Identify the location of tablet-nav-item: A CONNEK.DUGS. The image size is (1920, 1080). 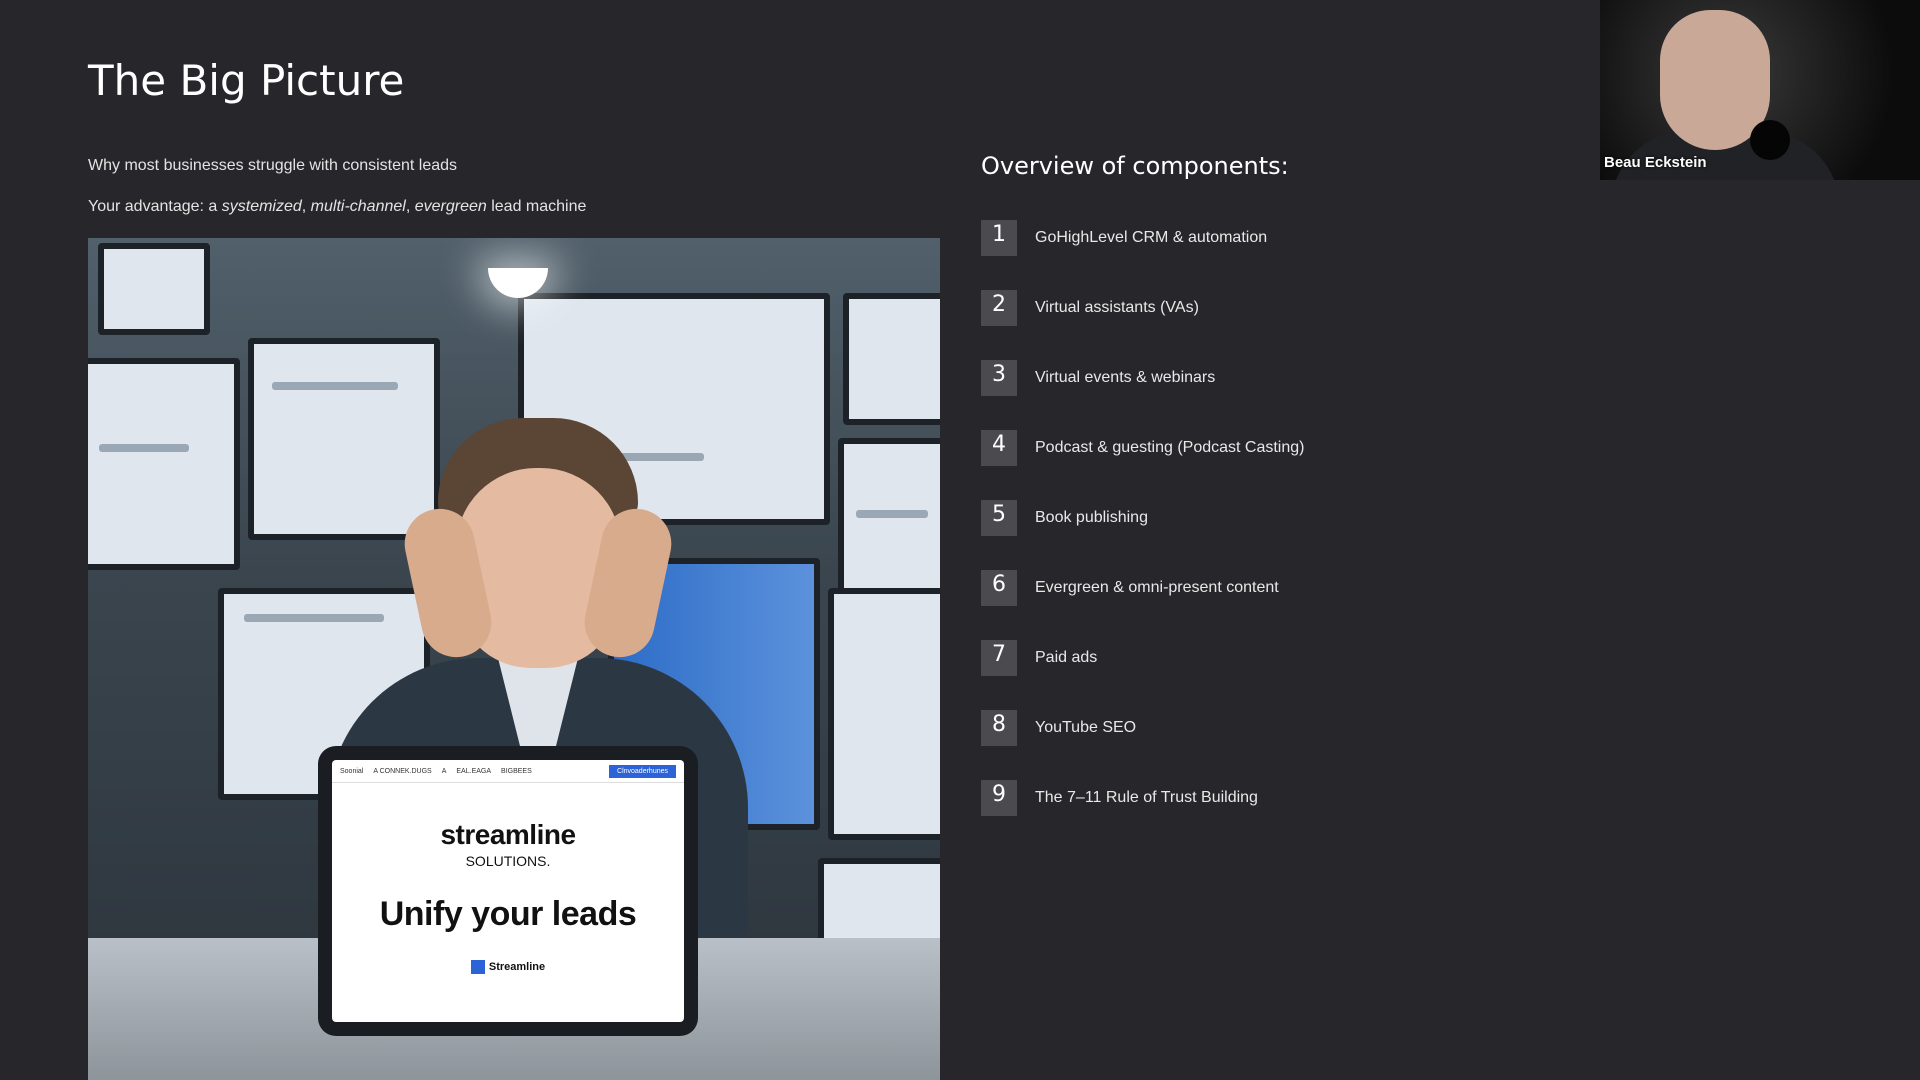
(402, 771).